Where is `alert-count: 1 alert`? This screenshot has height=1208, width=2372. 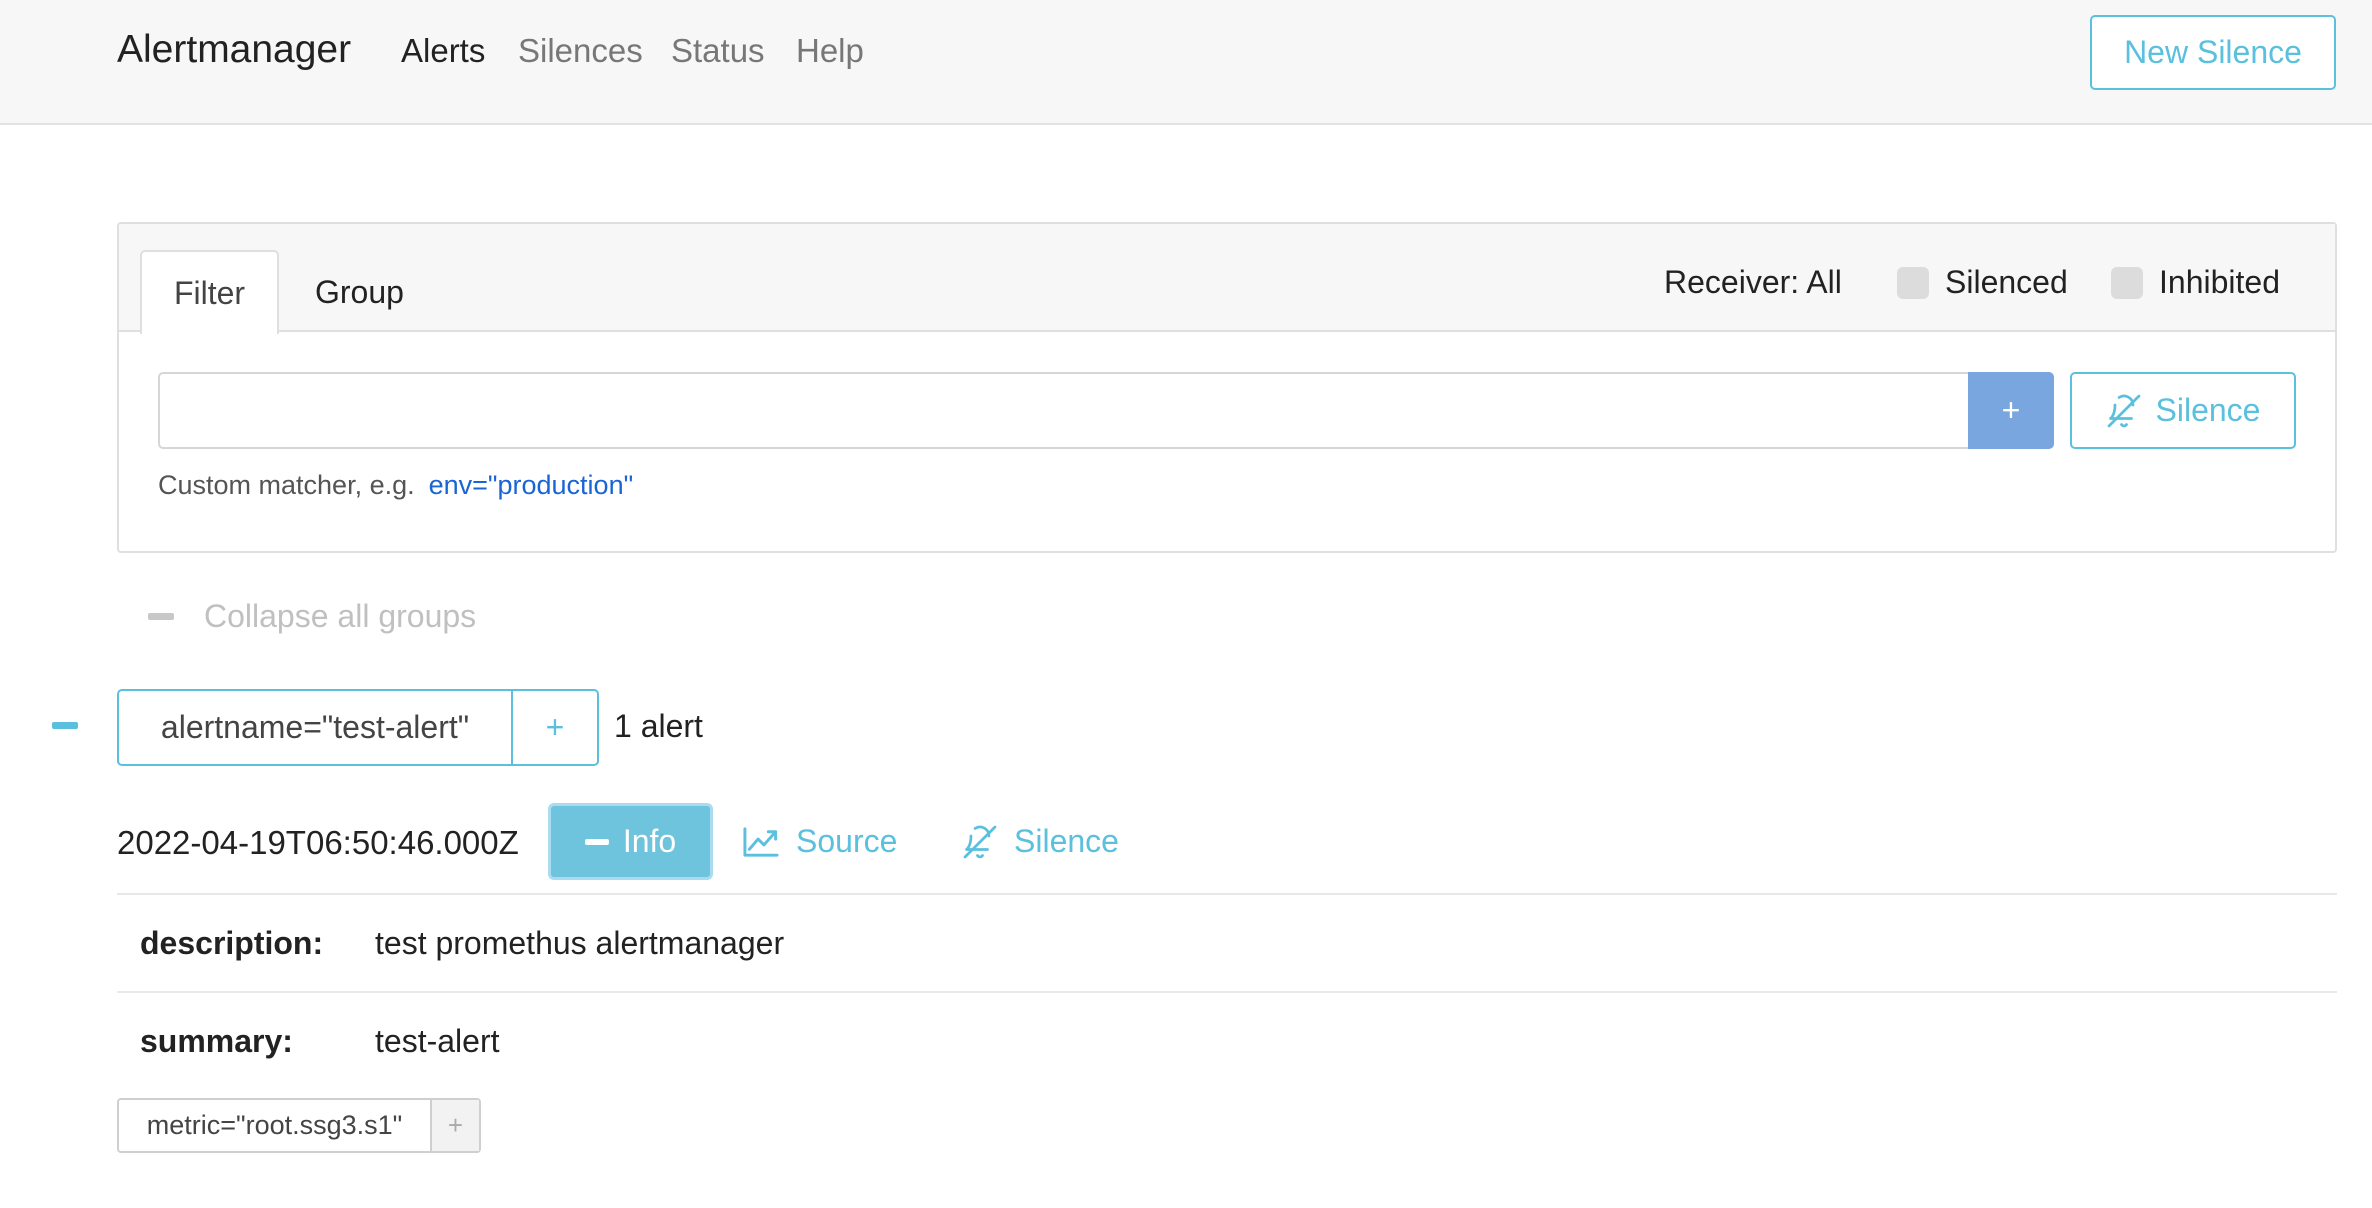 alert-count: 1 alert is located at coordinates (658, 726).